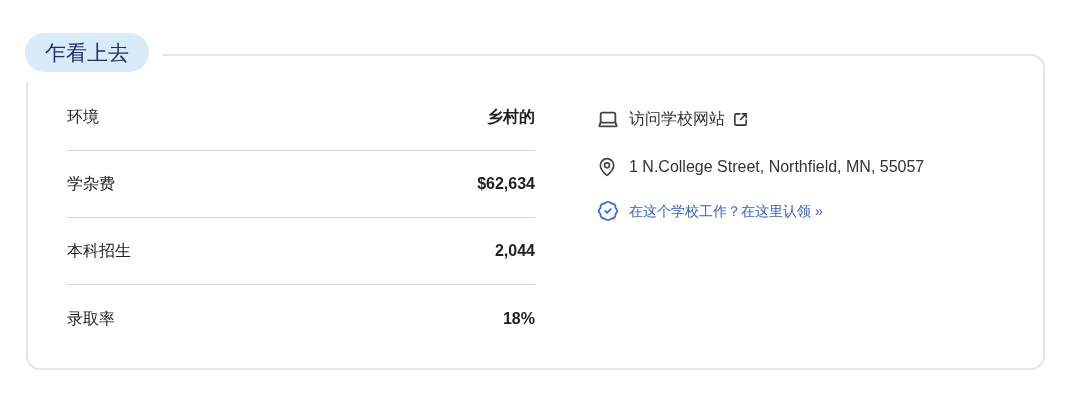  What do you see at coordinates (688, 119) in the screenshot?
I see `website-link: 访问学校网站` at bounding box center [688, 119].